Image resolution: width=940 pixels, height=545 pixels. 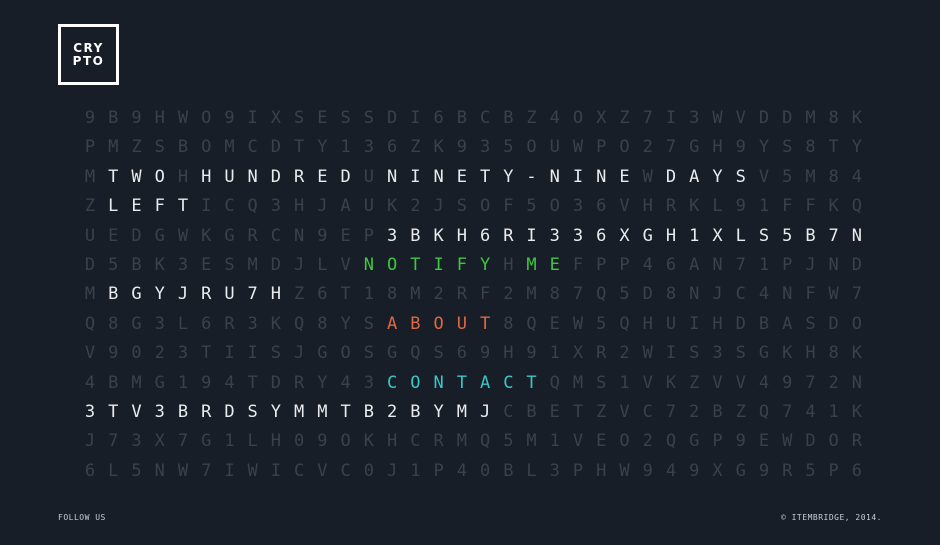 I want to click on notify-me-link-letter: Y, so click(x=485, y=265).